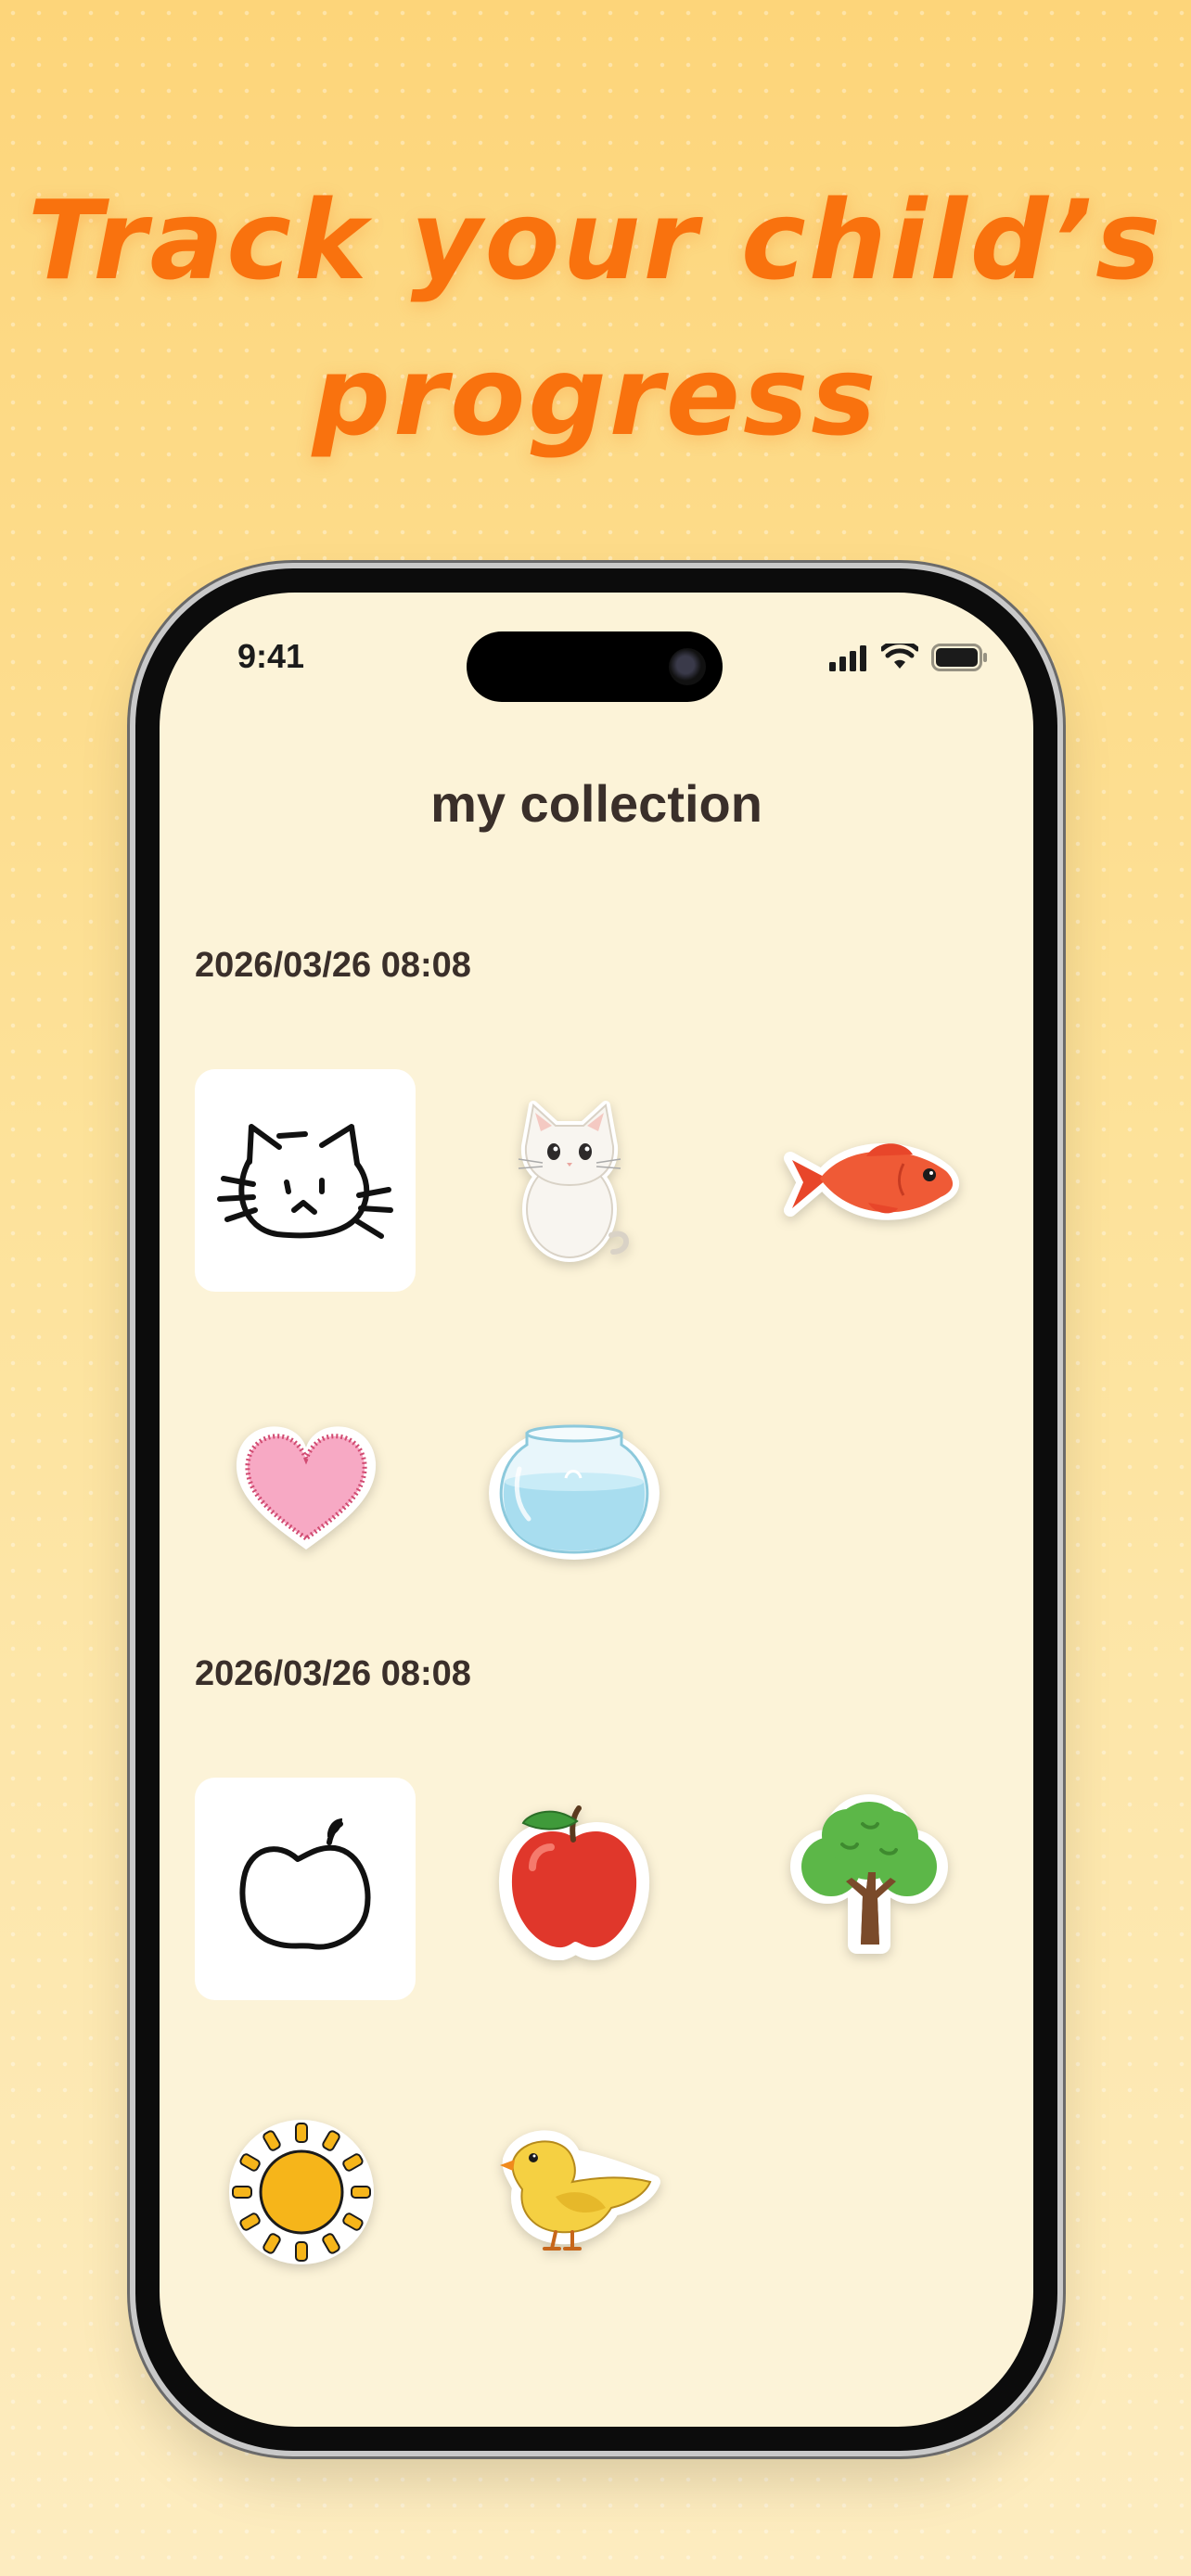 Image resolution: width=1191 pixels, height=2576 pixels. Describe the element at coordinates (847, 658) in the screenshot. I see `signal-icon` at that location.